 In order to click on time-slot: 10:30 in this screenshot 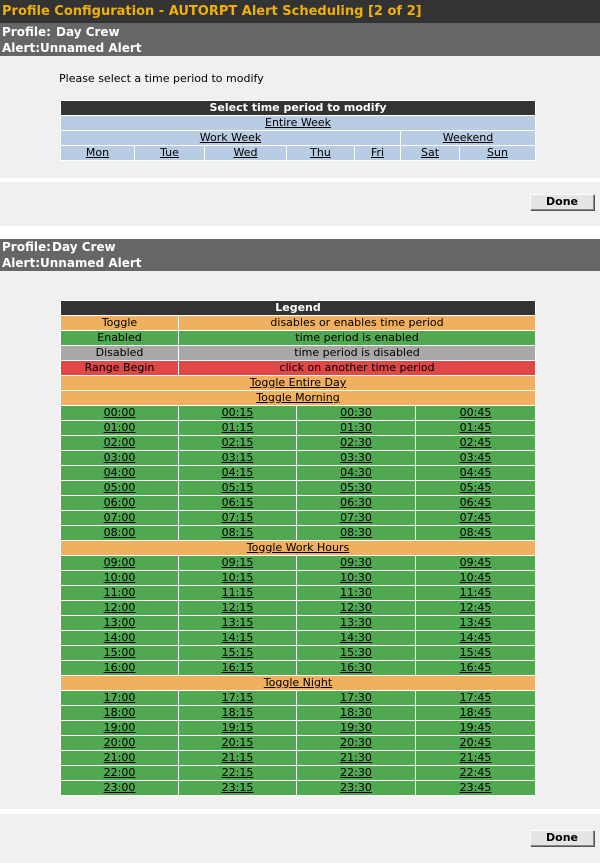, I will do `click(356, 578)`.